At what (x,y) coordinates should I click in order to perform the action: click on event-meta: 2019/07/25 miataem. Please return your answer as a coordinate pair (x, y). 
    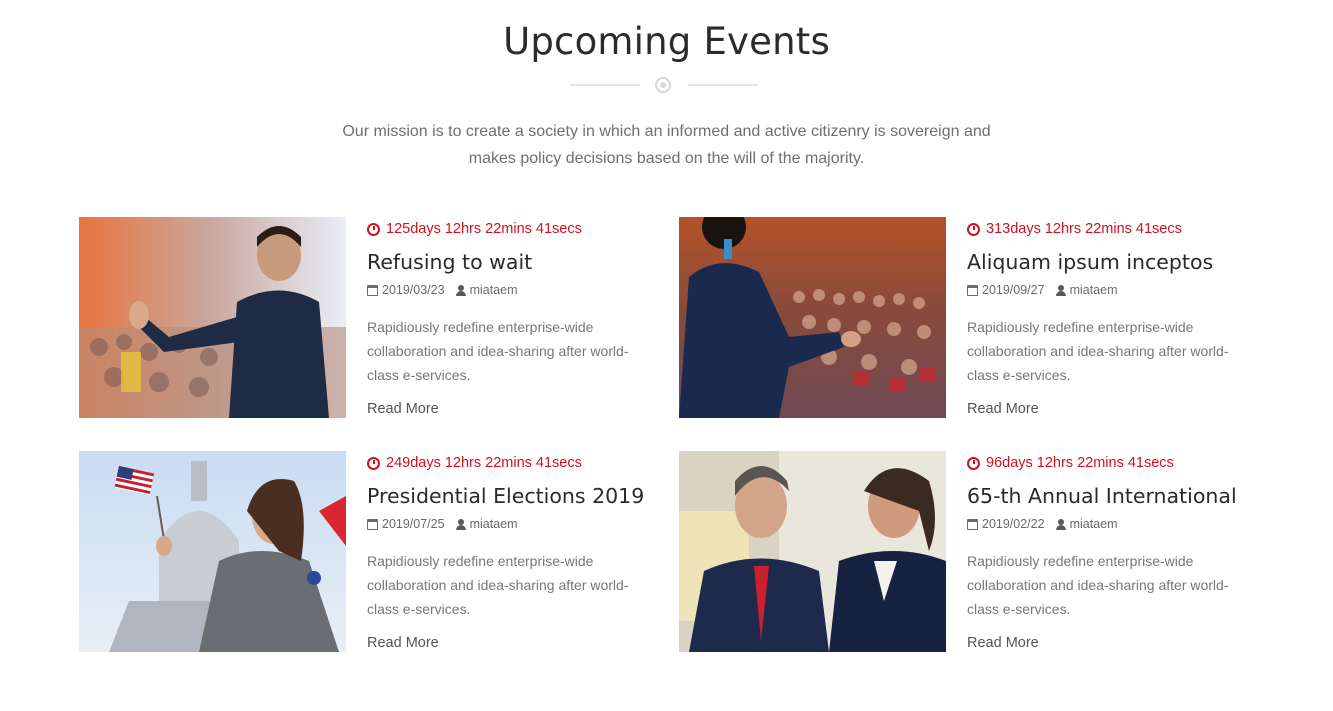
    Looking at the image, I should click on (512, 524).